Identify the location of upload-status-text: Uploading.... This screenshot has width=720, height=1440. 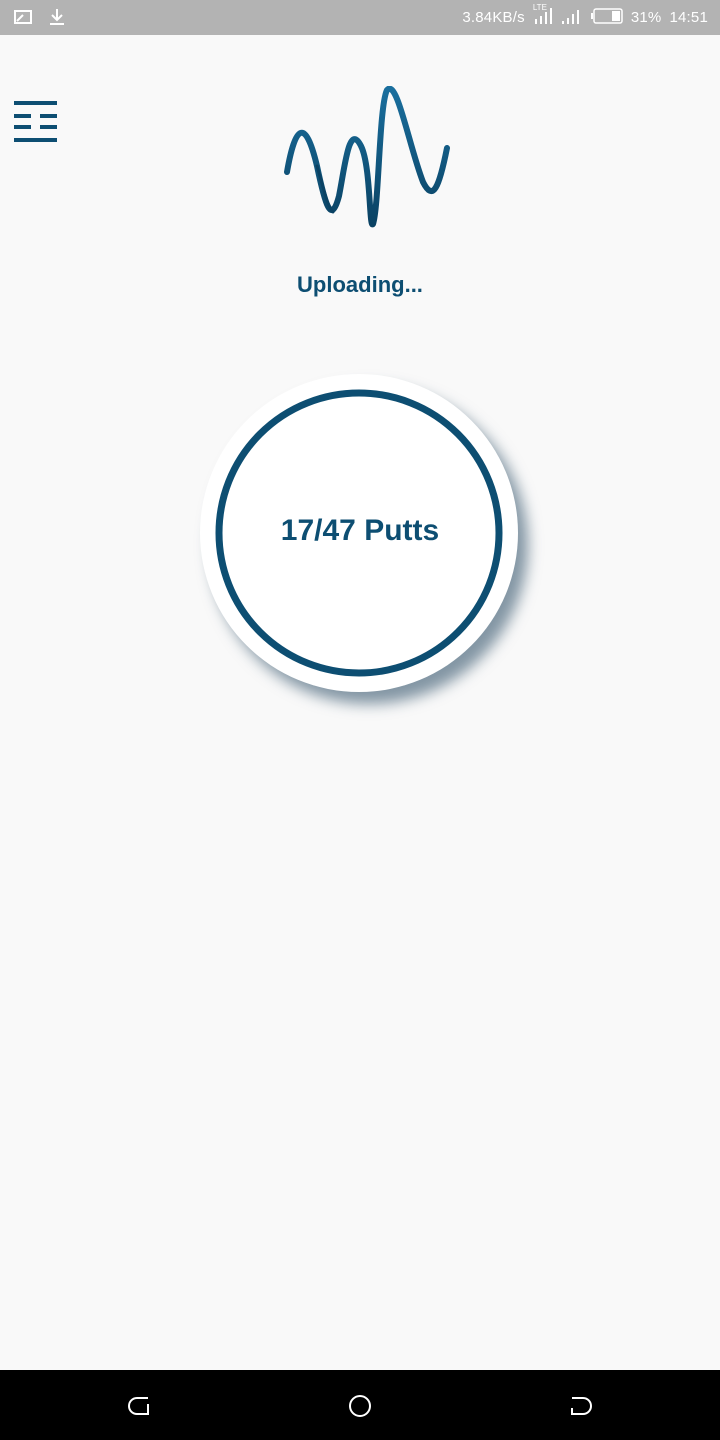
(360, 284).